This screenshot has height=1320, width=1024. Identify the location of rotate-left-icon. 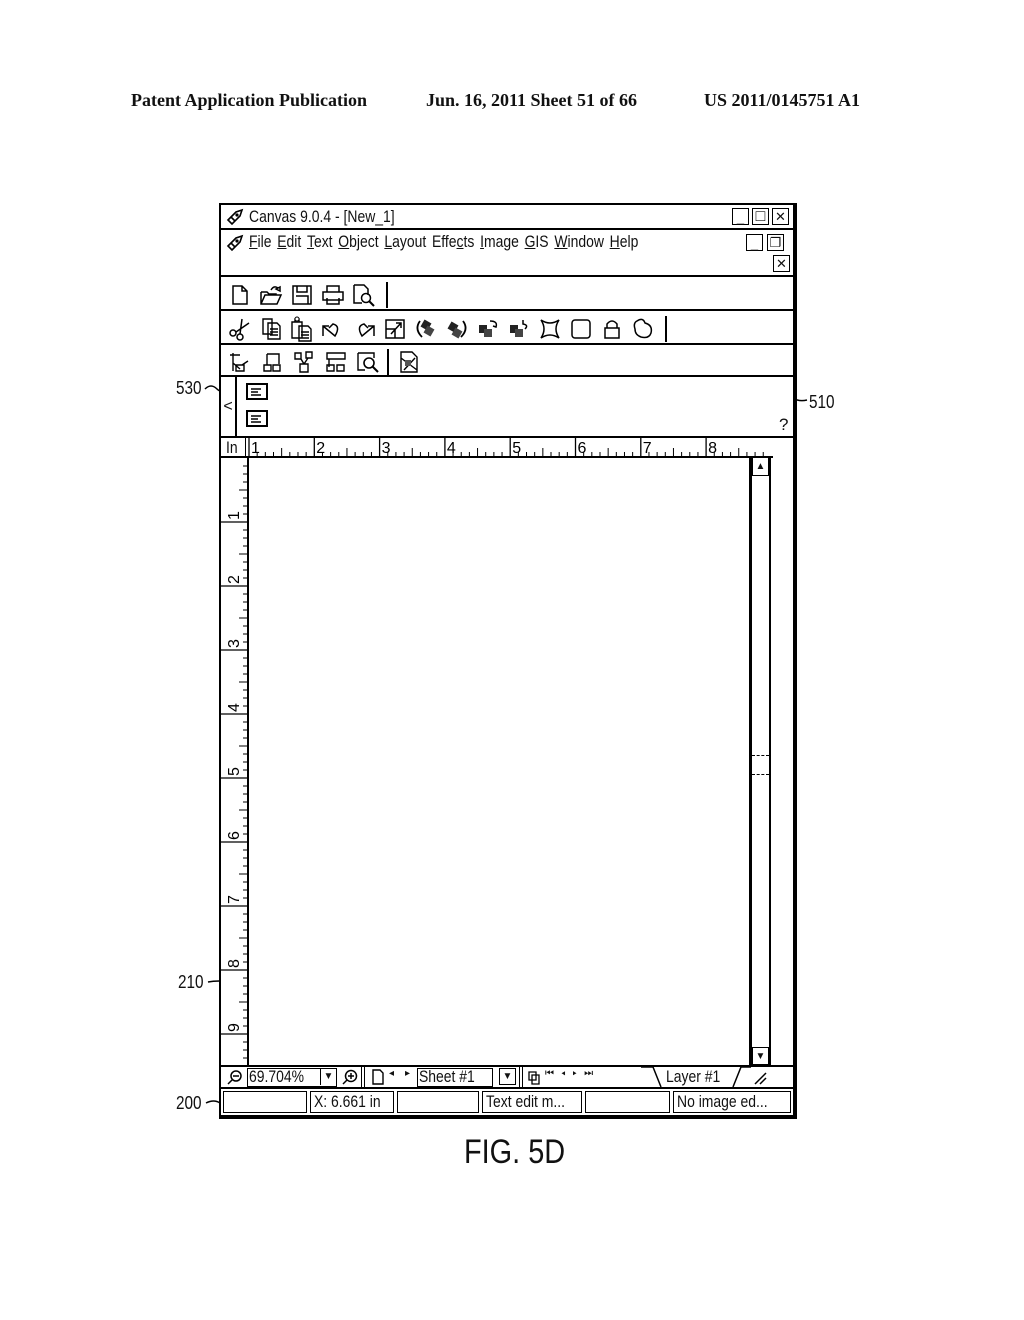
(425, 329).